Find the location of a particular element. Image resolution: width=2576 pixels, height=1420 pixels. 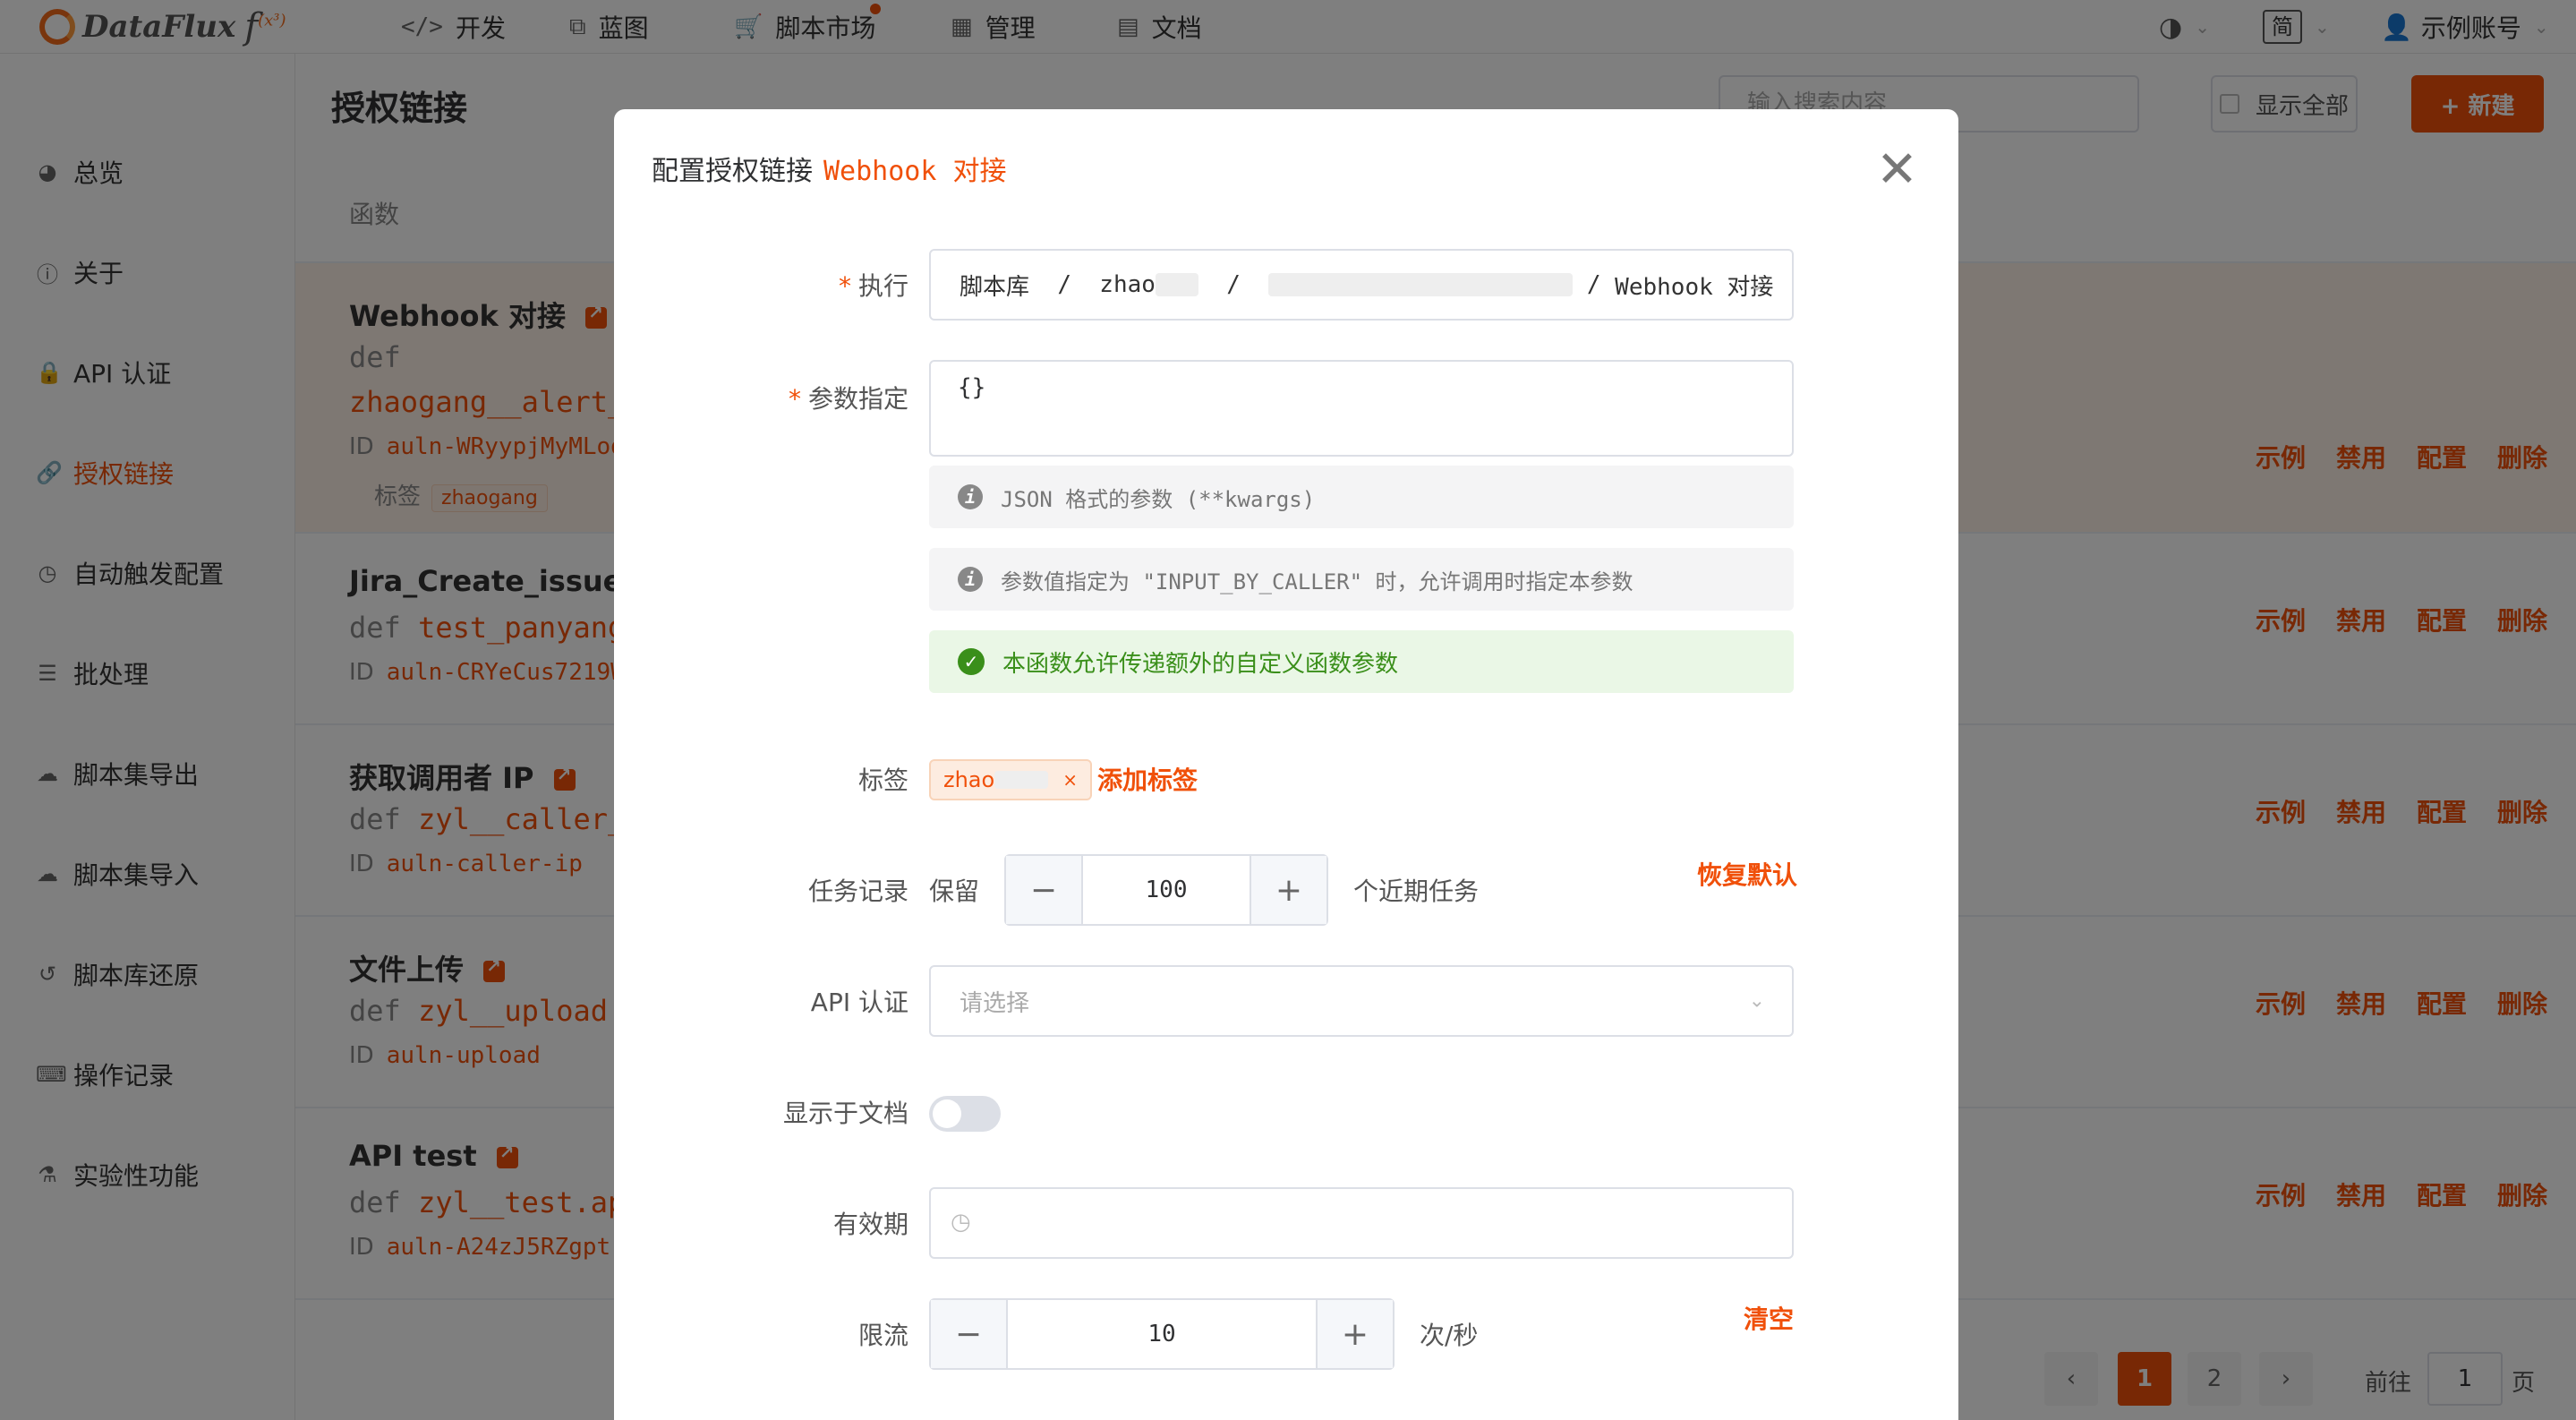

restore-default-button: 恢复默认 is located at coordinates (1747, 874).